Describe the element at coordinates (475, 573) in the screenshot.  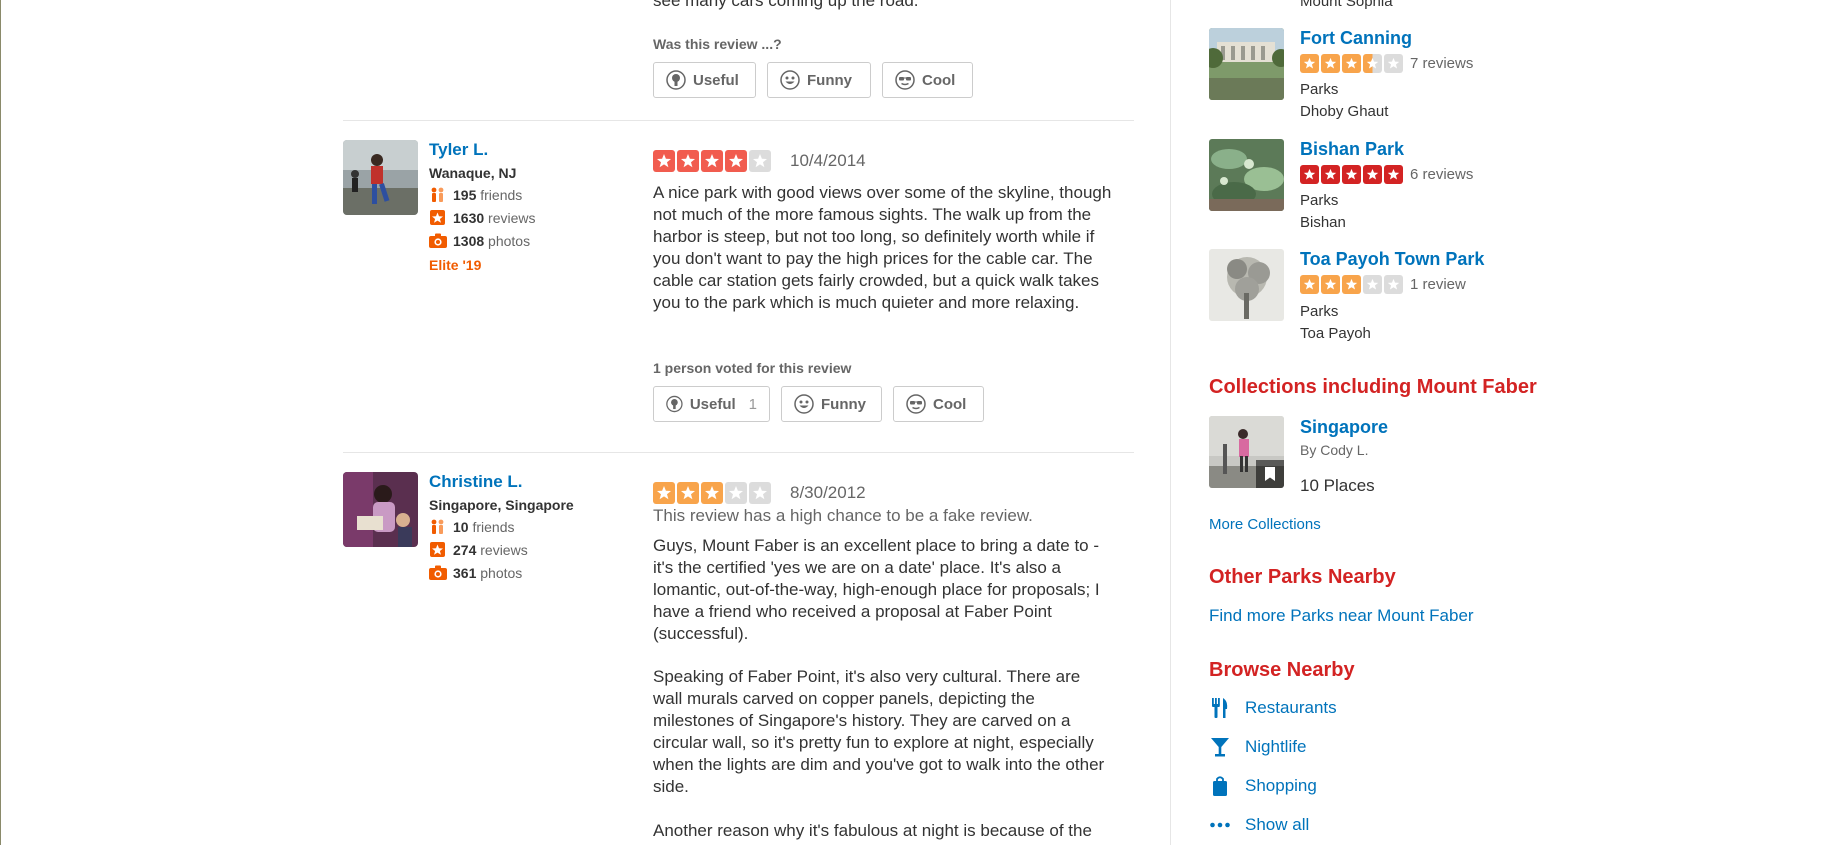
I see `photos-count: 361 photos` at that location.